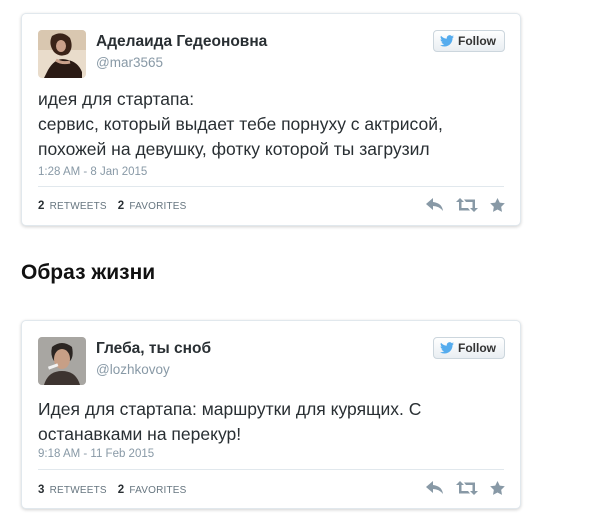  What do you see at coordinates (41, 490) in the screenshot?
I see `retweets-count: 3` at bounding box center [41, 490].